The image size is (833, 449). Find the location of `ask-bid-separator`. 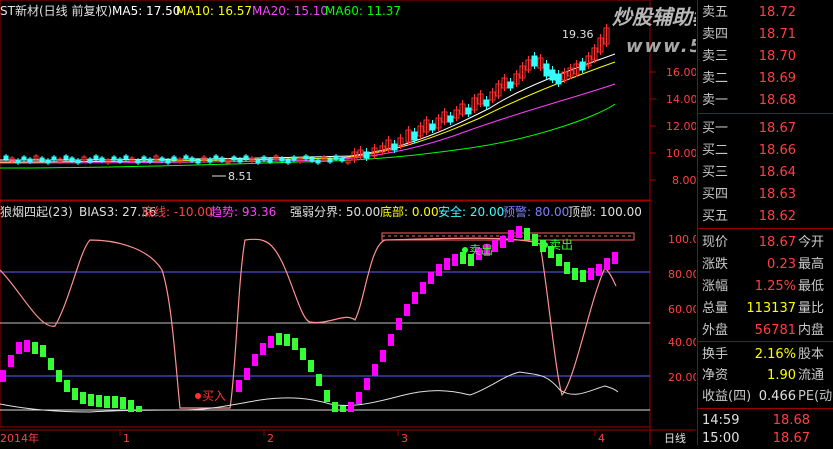

ask-bid-separator is located at coordinates (765, 113).